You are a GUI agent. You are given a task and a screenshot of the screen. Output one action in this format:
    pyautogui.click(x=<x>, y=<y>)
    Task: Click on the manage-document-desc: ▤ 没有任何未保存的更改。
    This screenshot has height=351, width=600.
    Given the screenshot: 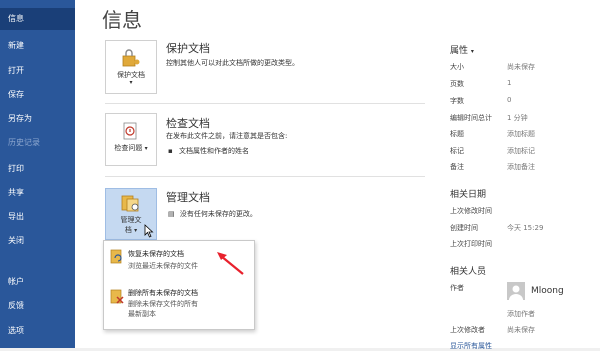 What is the action you would take?
    pyautogui.click(x=212, y=214)
    